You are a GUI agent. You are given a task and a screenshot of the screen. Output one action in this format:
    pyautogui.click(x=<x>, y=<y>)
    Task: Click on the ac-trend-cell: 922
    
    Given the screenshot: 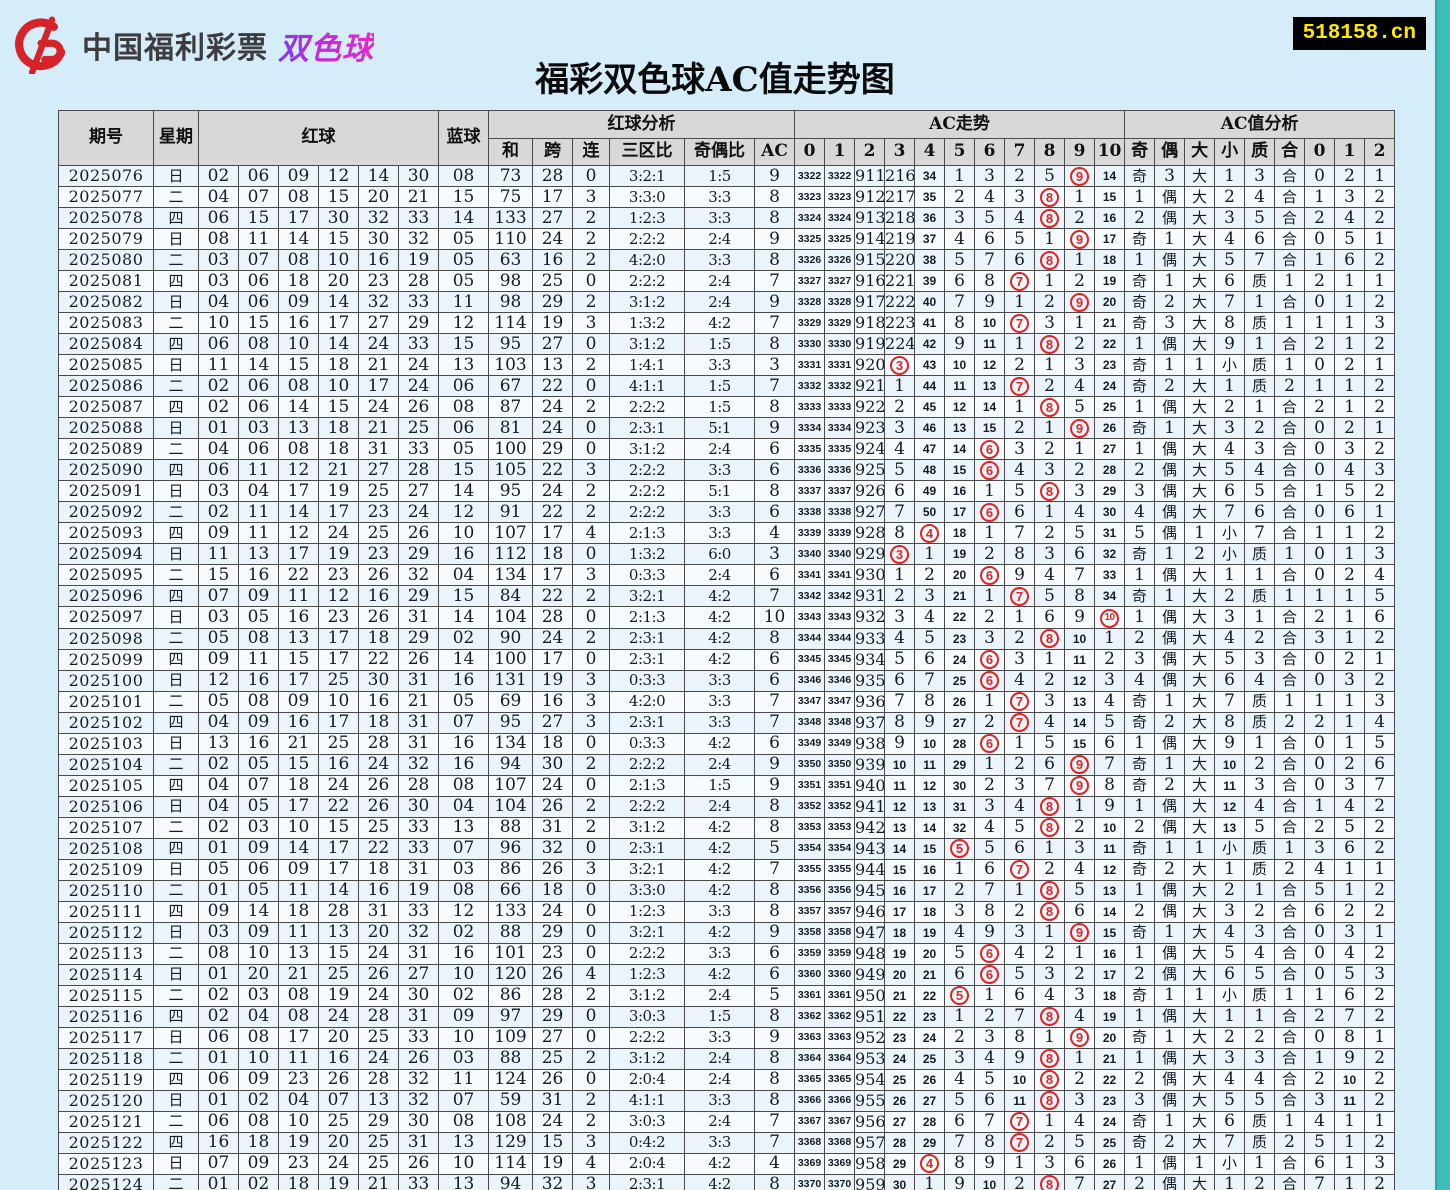 What is the action you would take?
    pyautogui.click(x=870, y=407)
    